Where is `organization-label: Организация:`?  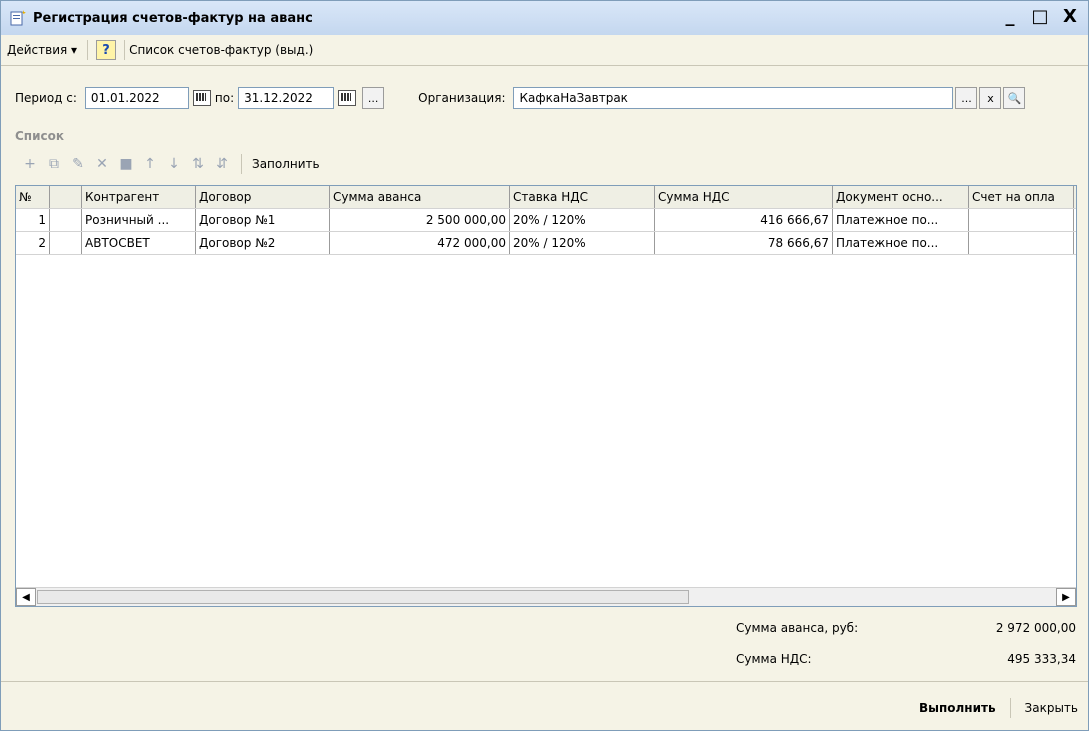
organization-label: Организация: is located at coordinates (462, 98).